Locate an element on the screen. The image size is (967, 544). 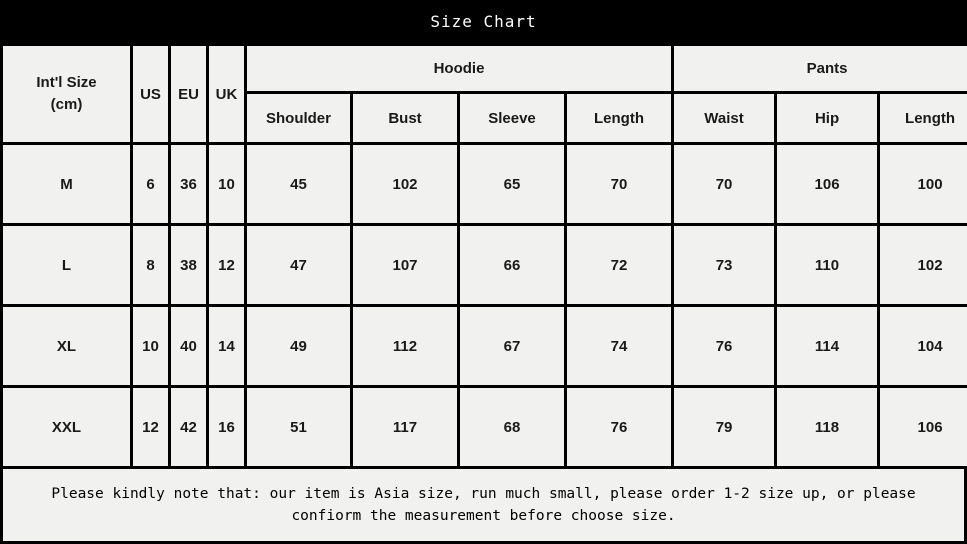
cell-pants-length: 106 is located at coordinates (923, 427).